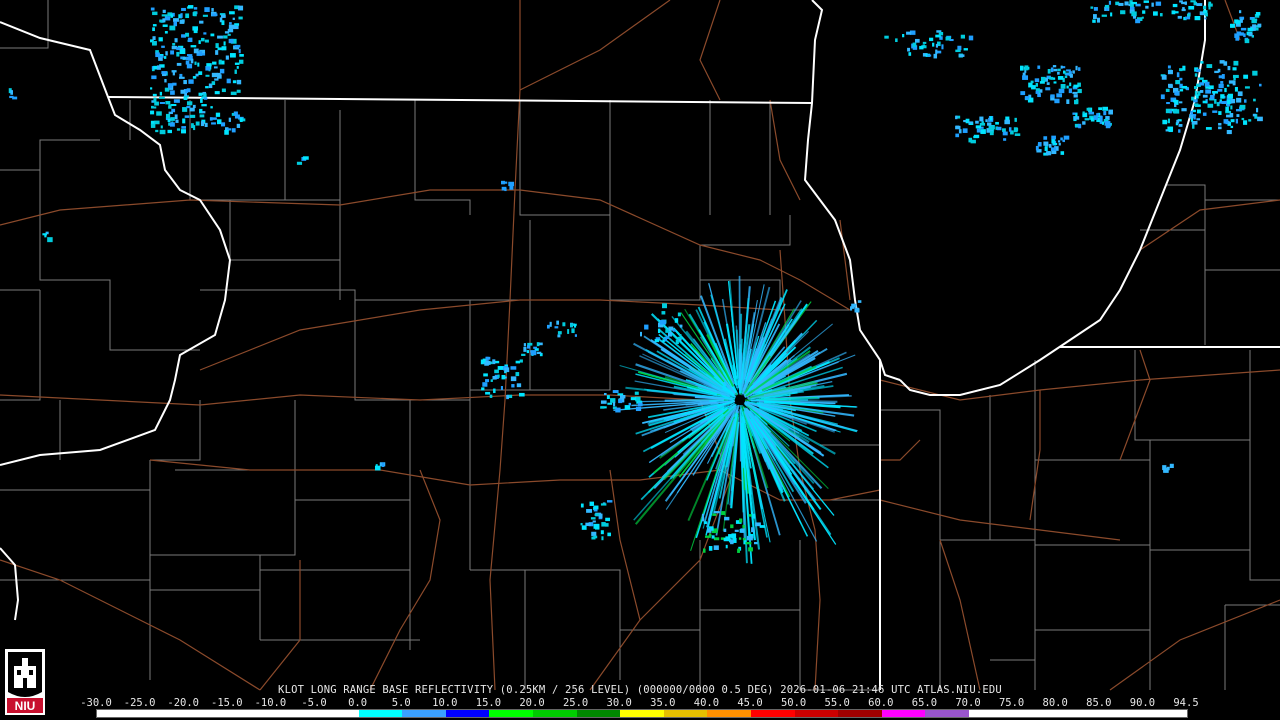 Image resolution: width=1280 pixels, height=720 pixels. I want to click on scale-label: 80.0, so click(1055, 703).